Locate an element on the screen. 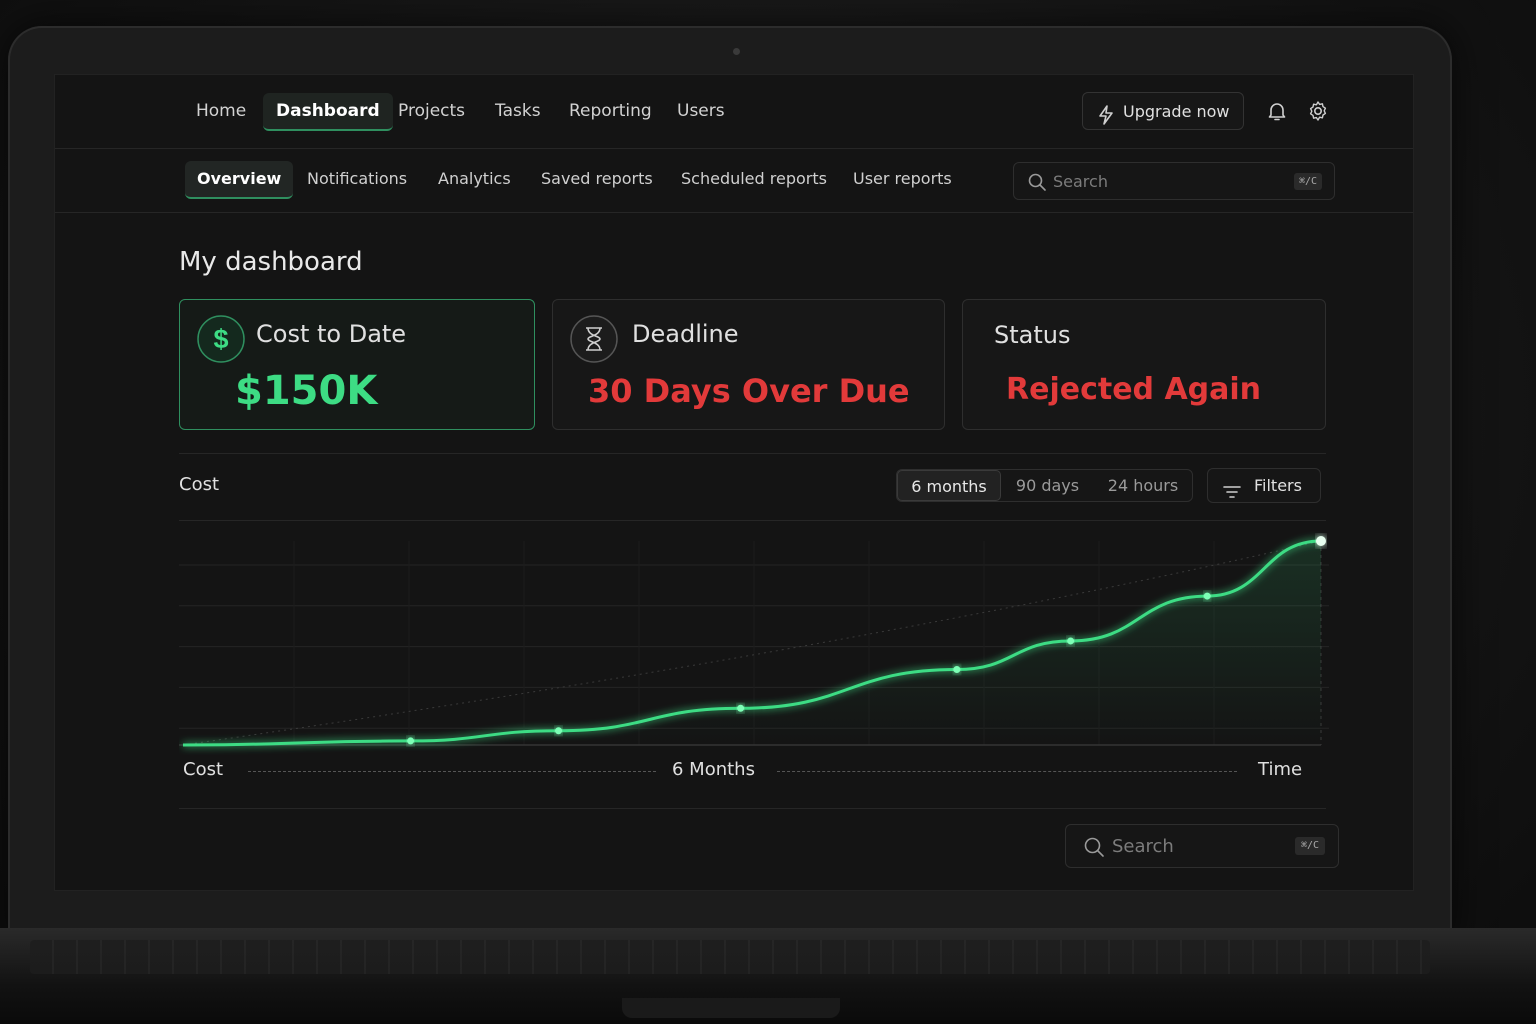 Image resolution: width=1536 pixels, height=1024 pixels. filters-label: Filters is located at coordinates (1278, 485).